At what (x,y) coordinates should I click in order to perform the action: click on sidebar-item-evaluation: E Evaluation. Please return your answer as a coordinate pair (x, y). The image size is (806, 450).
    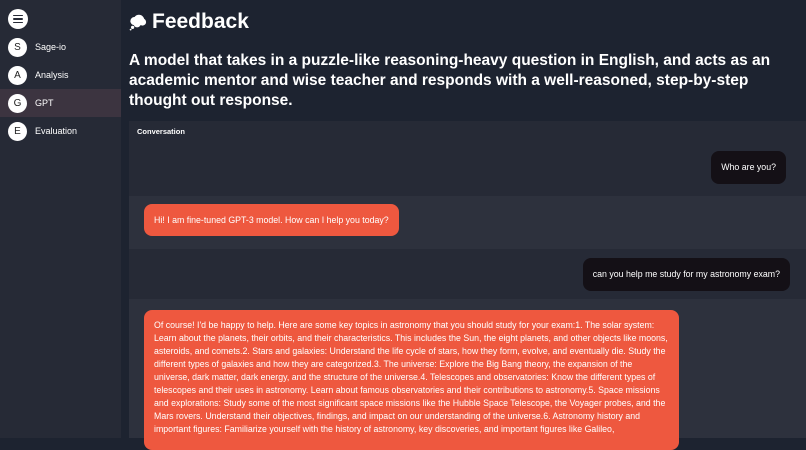
    Looking at the image, I should click on (60, 131).